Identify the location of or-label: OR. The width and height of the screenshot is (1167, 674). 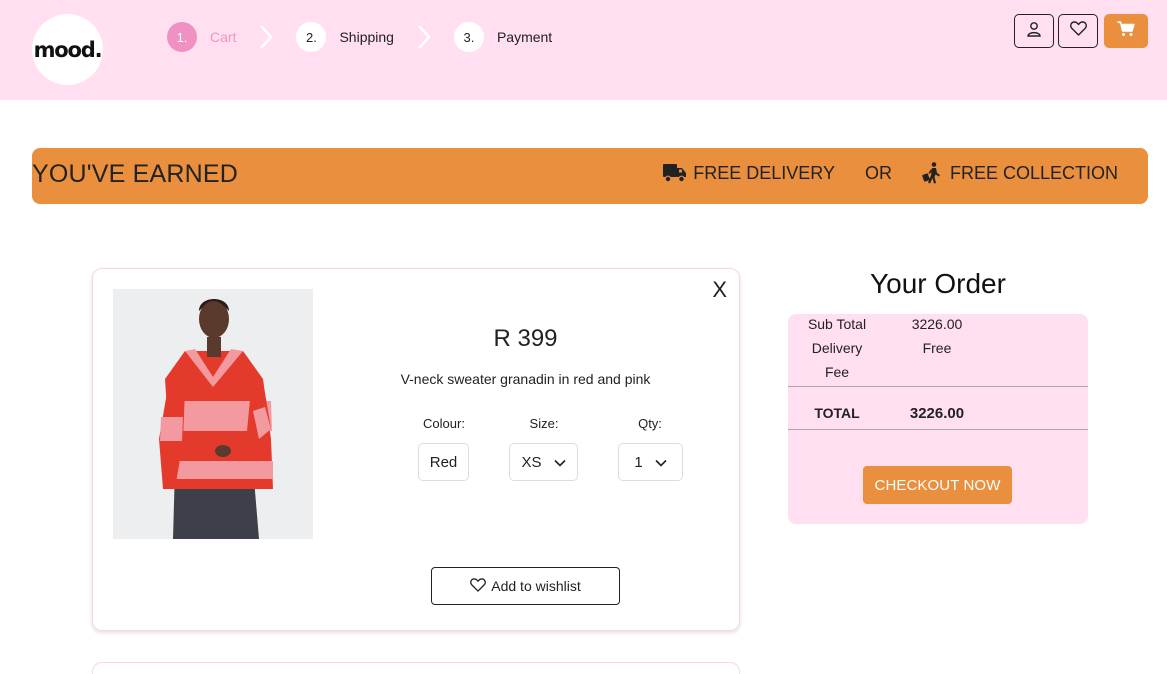
(878, 172).